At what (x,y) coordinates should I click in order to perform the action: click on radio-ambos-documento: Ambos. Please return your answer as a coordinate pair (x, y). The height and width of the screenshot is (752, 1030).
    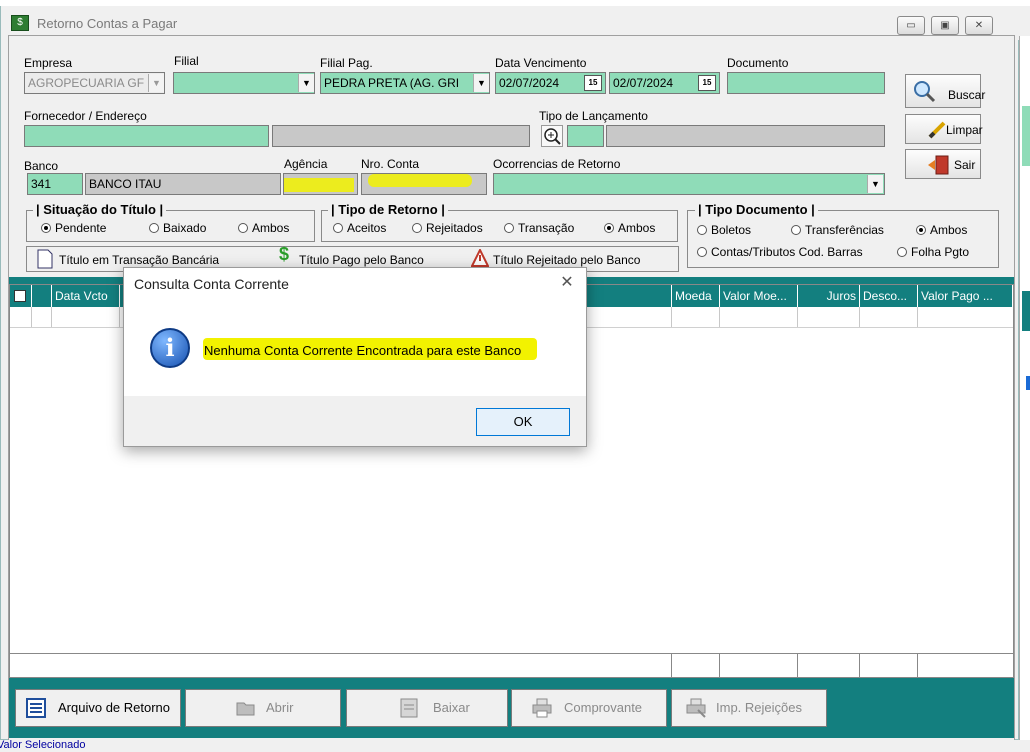
    Looking at the image, I should click on (941, 230).